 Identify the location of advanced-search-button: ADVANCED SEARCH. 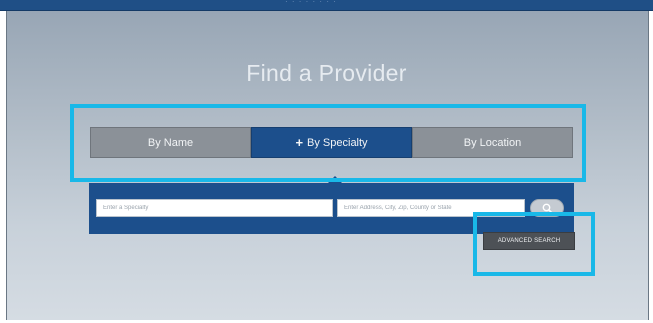
(529, 241).